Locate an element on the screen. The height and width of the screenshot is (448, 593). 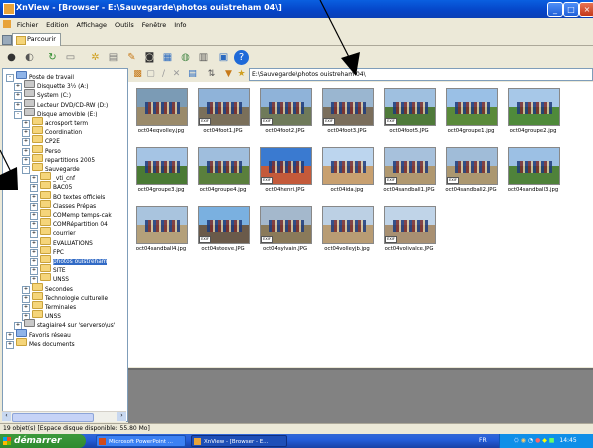
slideshow-icon: ▦ is located at coordinates (167, 57).